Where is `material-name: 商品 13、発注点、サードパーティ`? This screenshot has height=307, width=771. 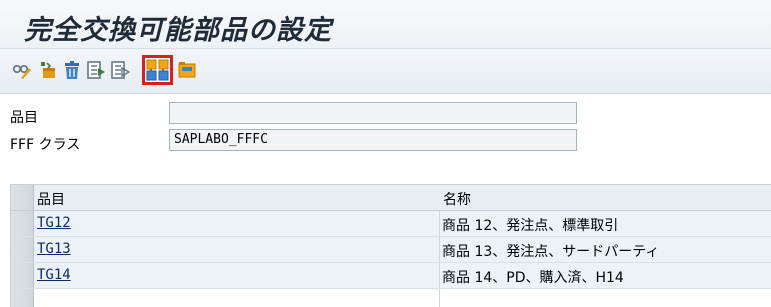
material-name: 商品 13、発注点、サードパーティ is located at coordinates (551, 252).